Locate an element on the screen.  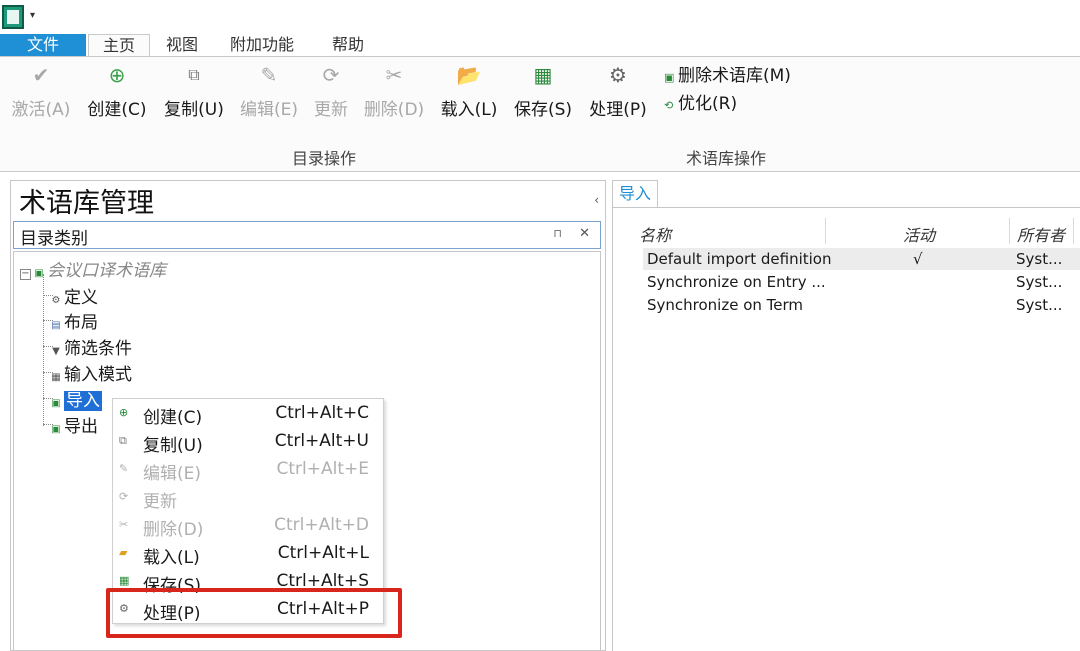
activate-button: ✔ 激活(A) is located at coordinates (41, 92).